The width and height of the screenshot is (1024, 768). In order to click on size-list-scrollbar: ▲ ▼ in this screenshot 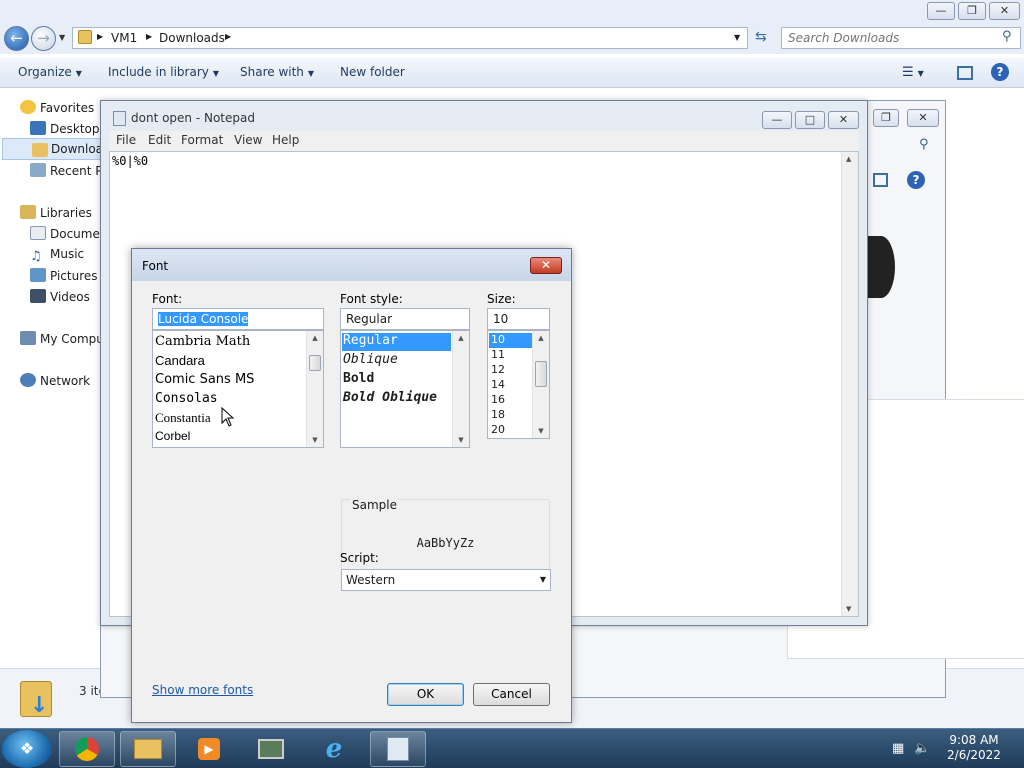, I will do `click(540, 384)`.